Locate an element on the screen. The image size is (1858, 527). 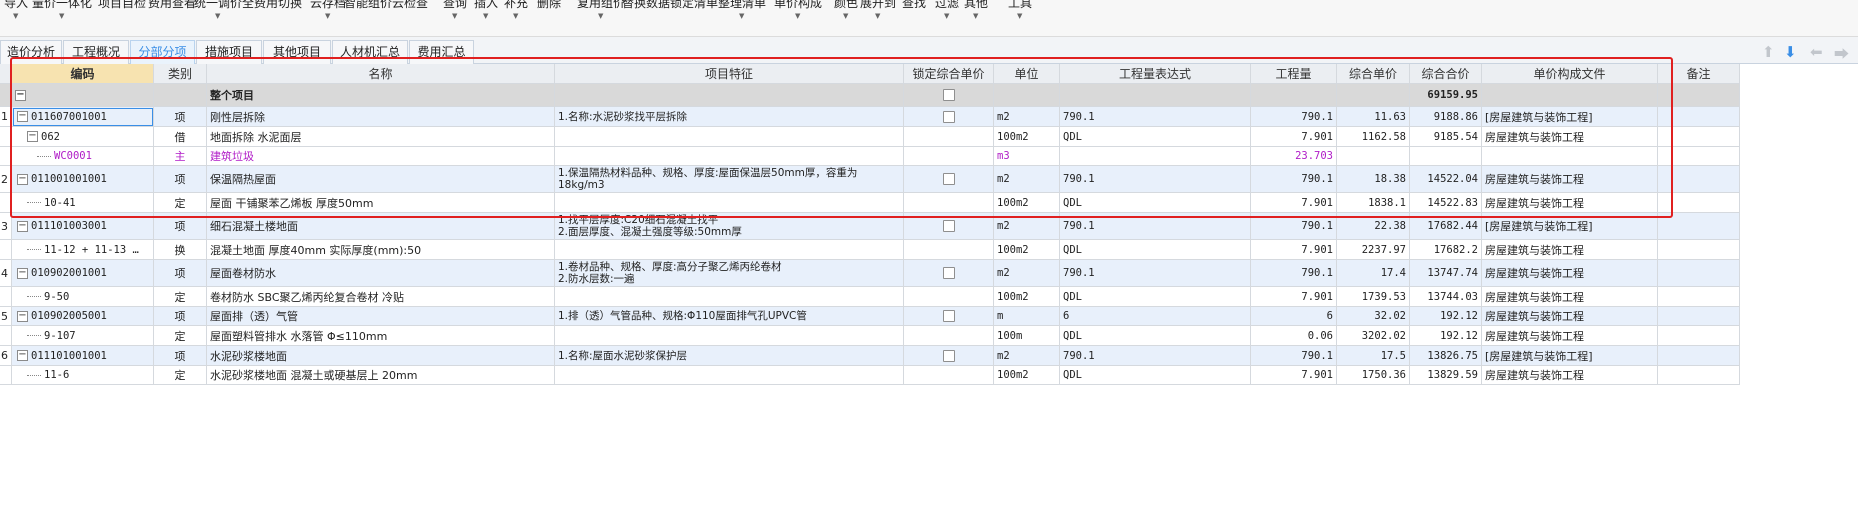
toolbar-button-17: 整理清单 is located at coordinates (742, 5).